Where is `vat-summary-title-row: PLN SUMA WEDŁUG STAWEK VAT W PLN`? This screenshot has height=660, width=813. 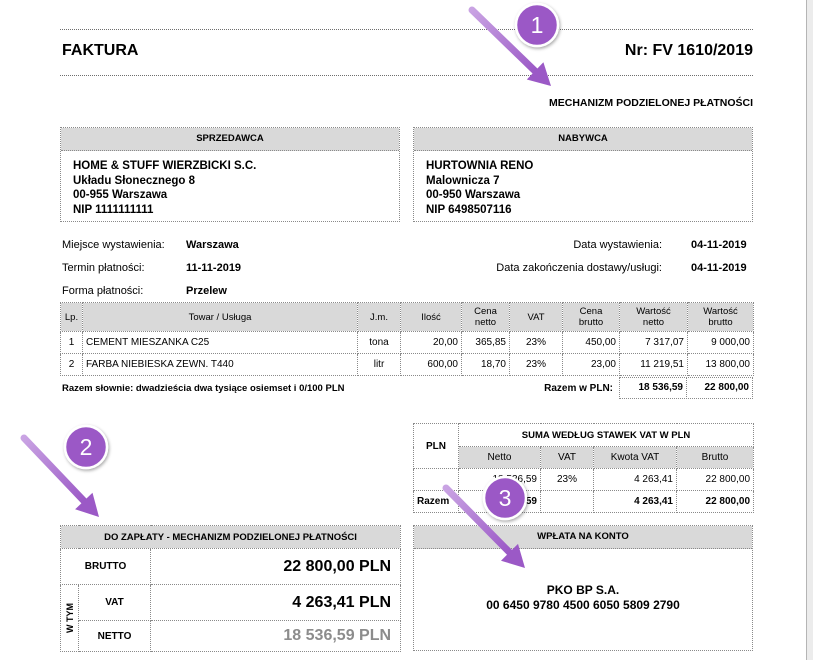 vat-summary-title-row: PLN SUMA WEDŁUG STAWEK VAT W PLN is located at coordinates (584, 446).